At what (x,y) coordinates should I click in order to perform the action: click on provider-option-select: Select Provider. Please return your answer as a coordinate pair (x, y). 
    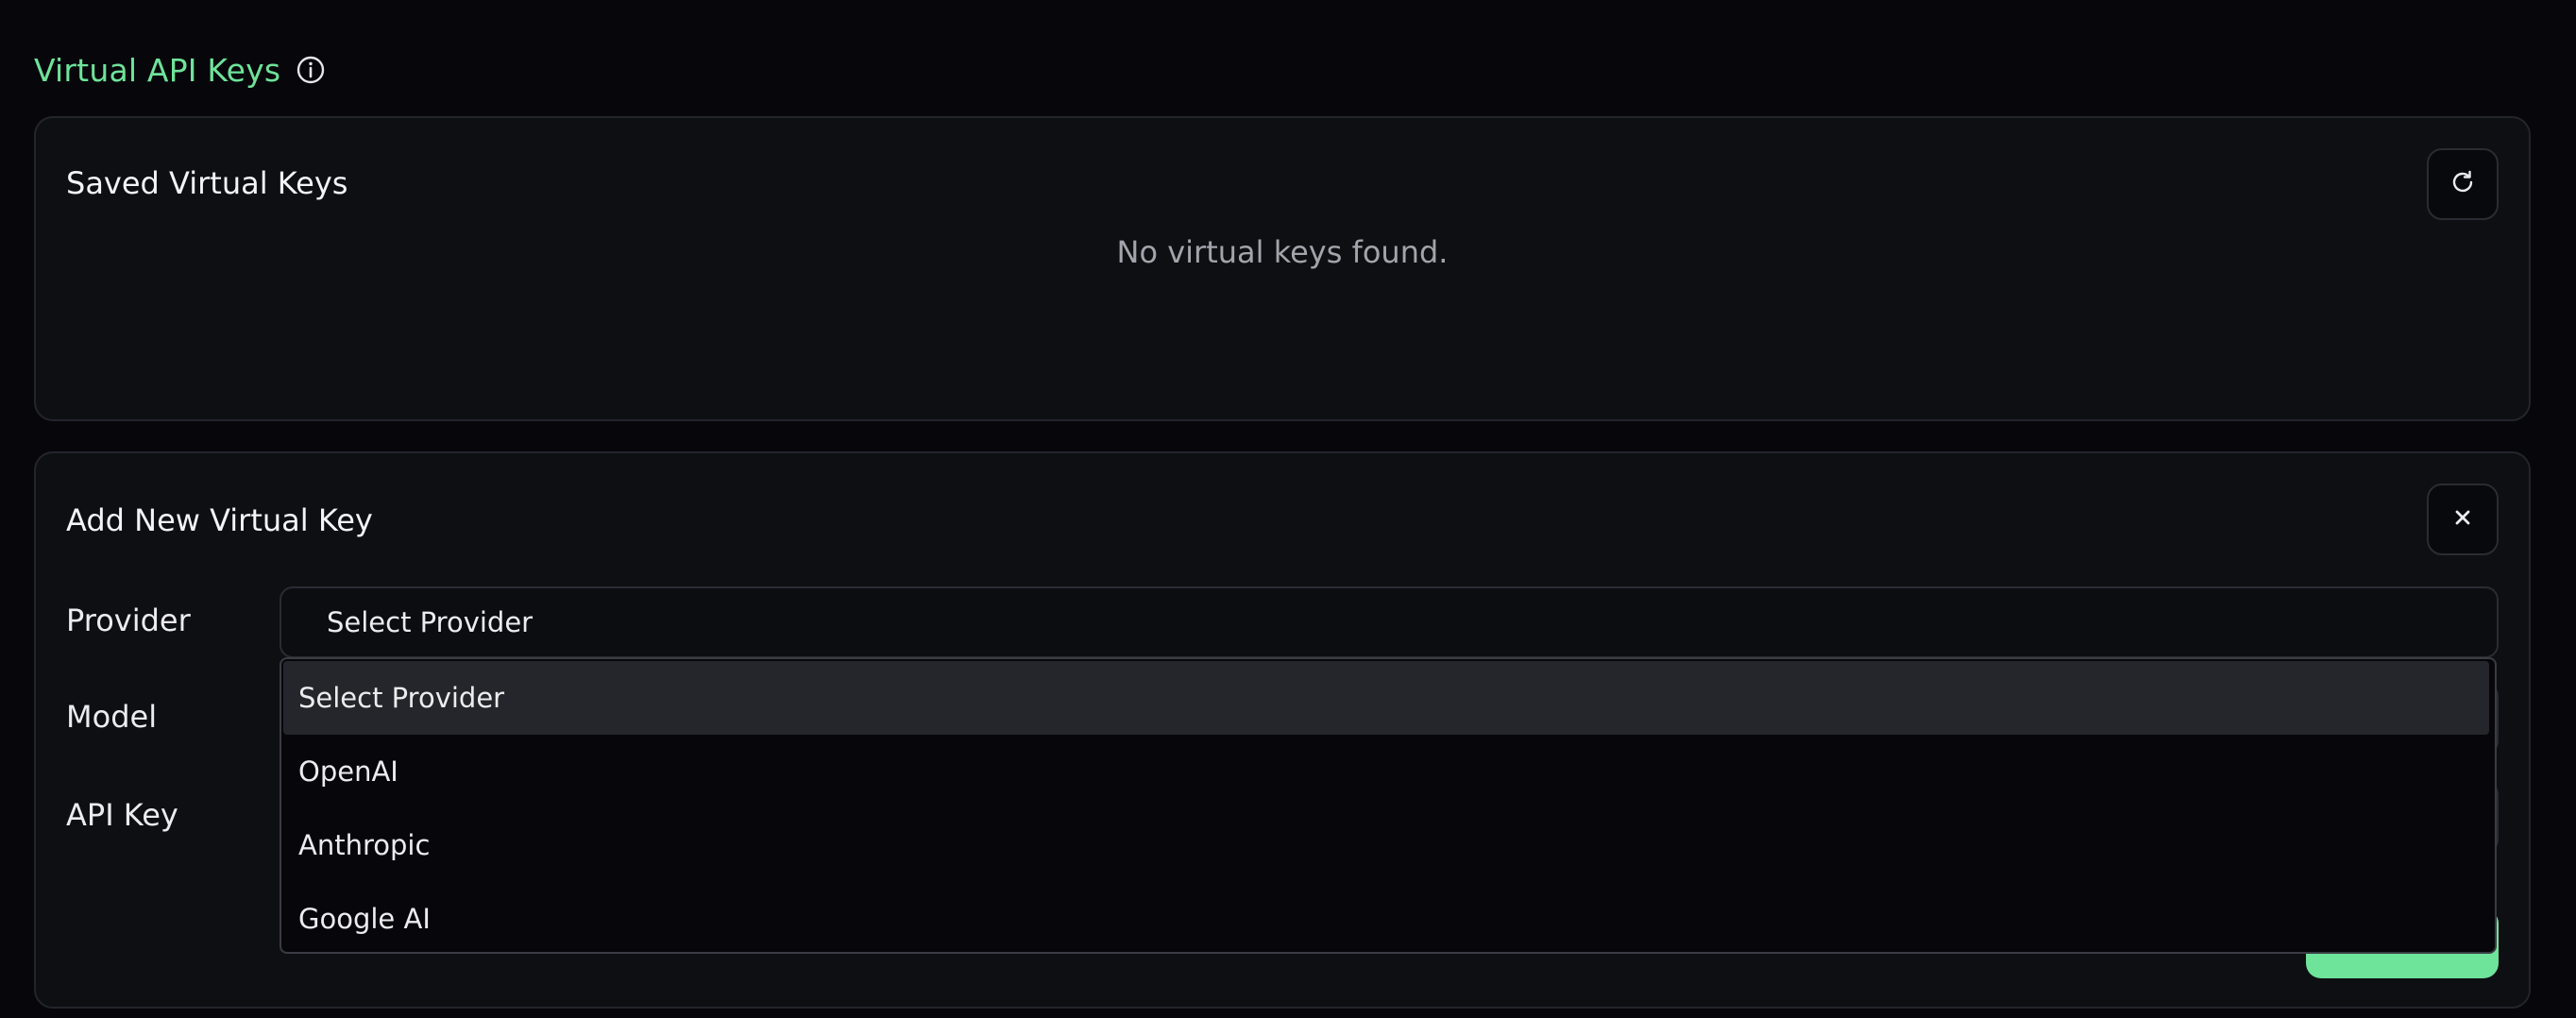
    Looking at the image, I should click on (1386, 698).